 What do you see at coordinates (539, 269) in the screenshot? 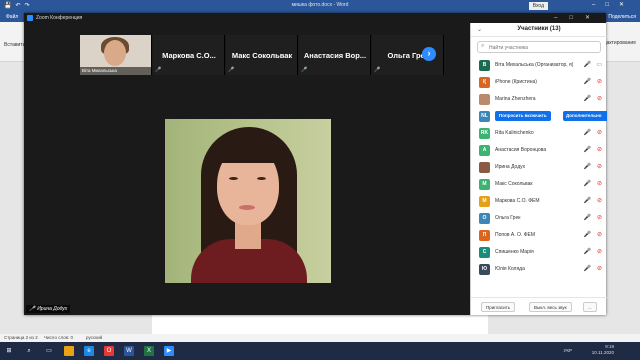
I see `participant-row: Ю Юлія Коляда 🎤 ⊘` at bounding box center [539, 269].